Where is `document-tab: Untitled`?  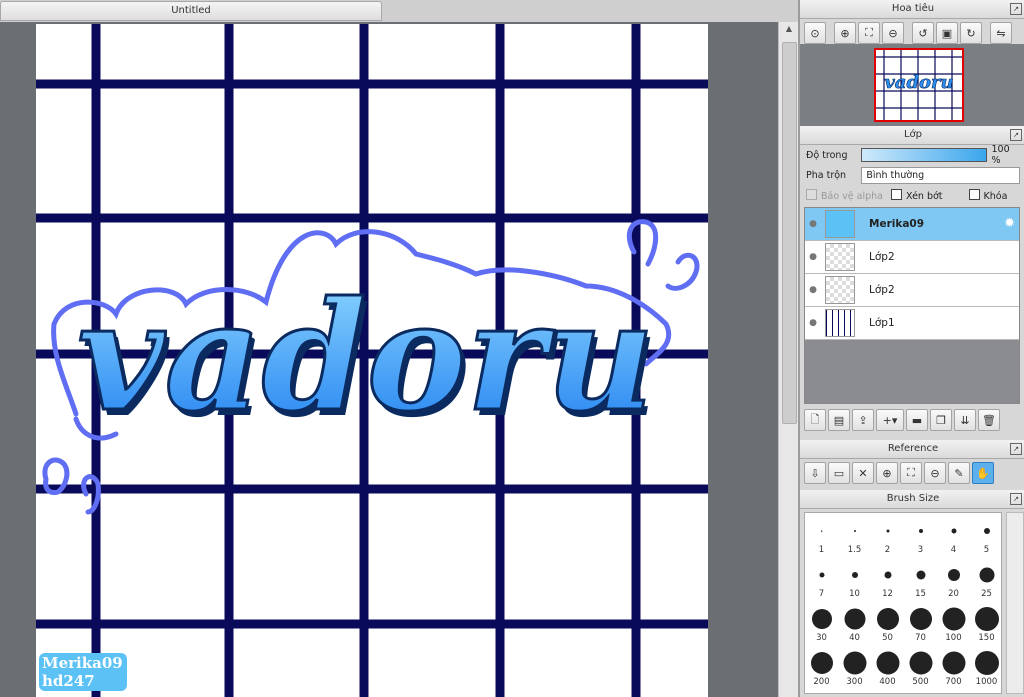 document-tab: Untitled is located at coordinates (191, 11).